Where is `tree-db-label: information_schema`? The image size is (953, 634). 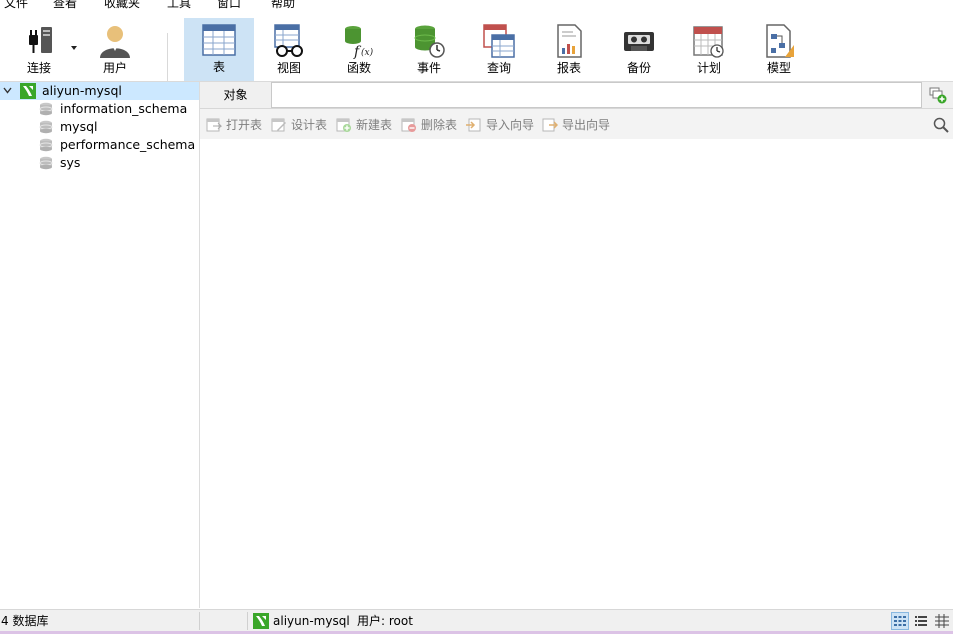 tree-db-label: information_schema is located at coordinates (124, 108).